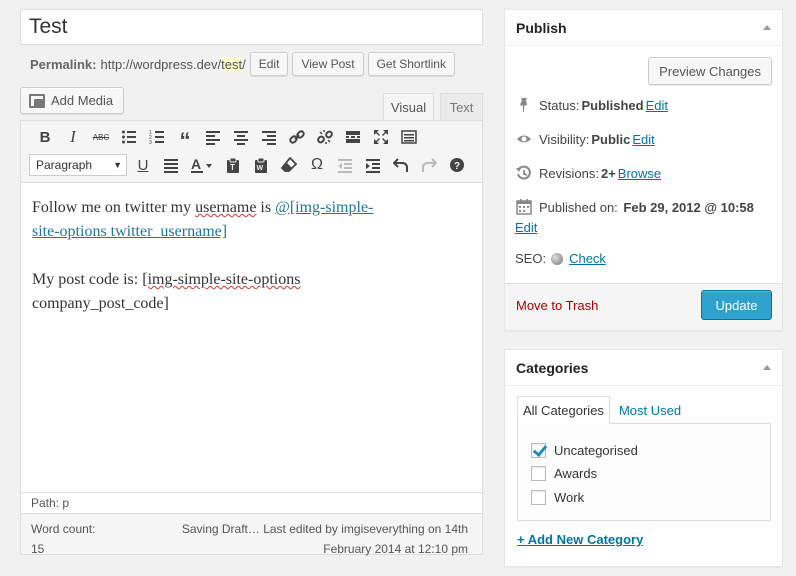  I want to click on toolbar-toggle-icon, so click(409, 137).